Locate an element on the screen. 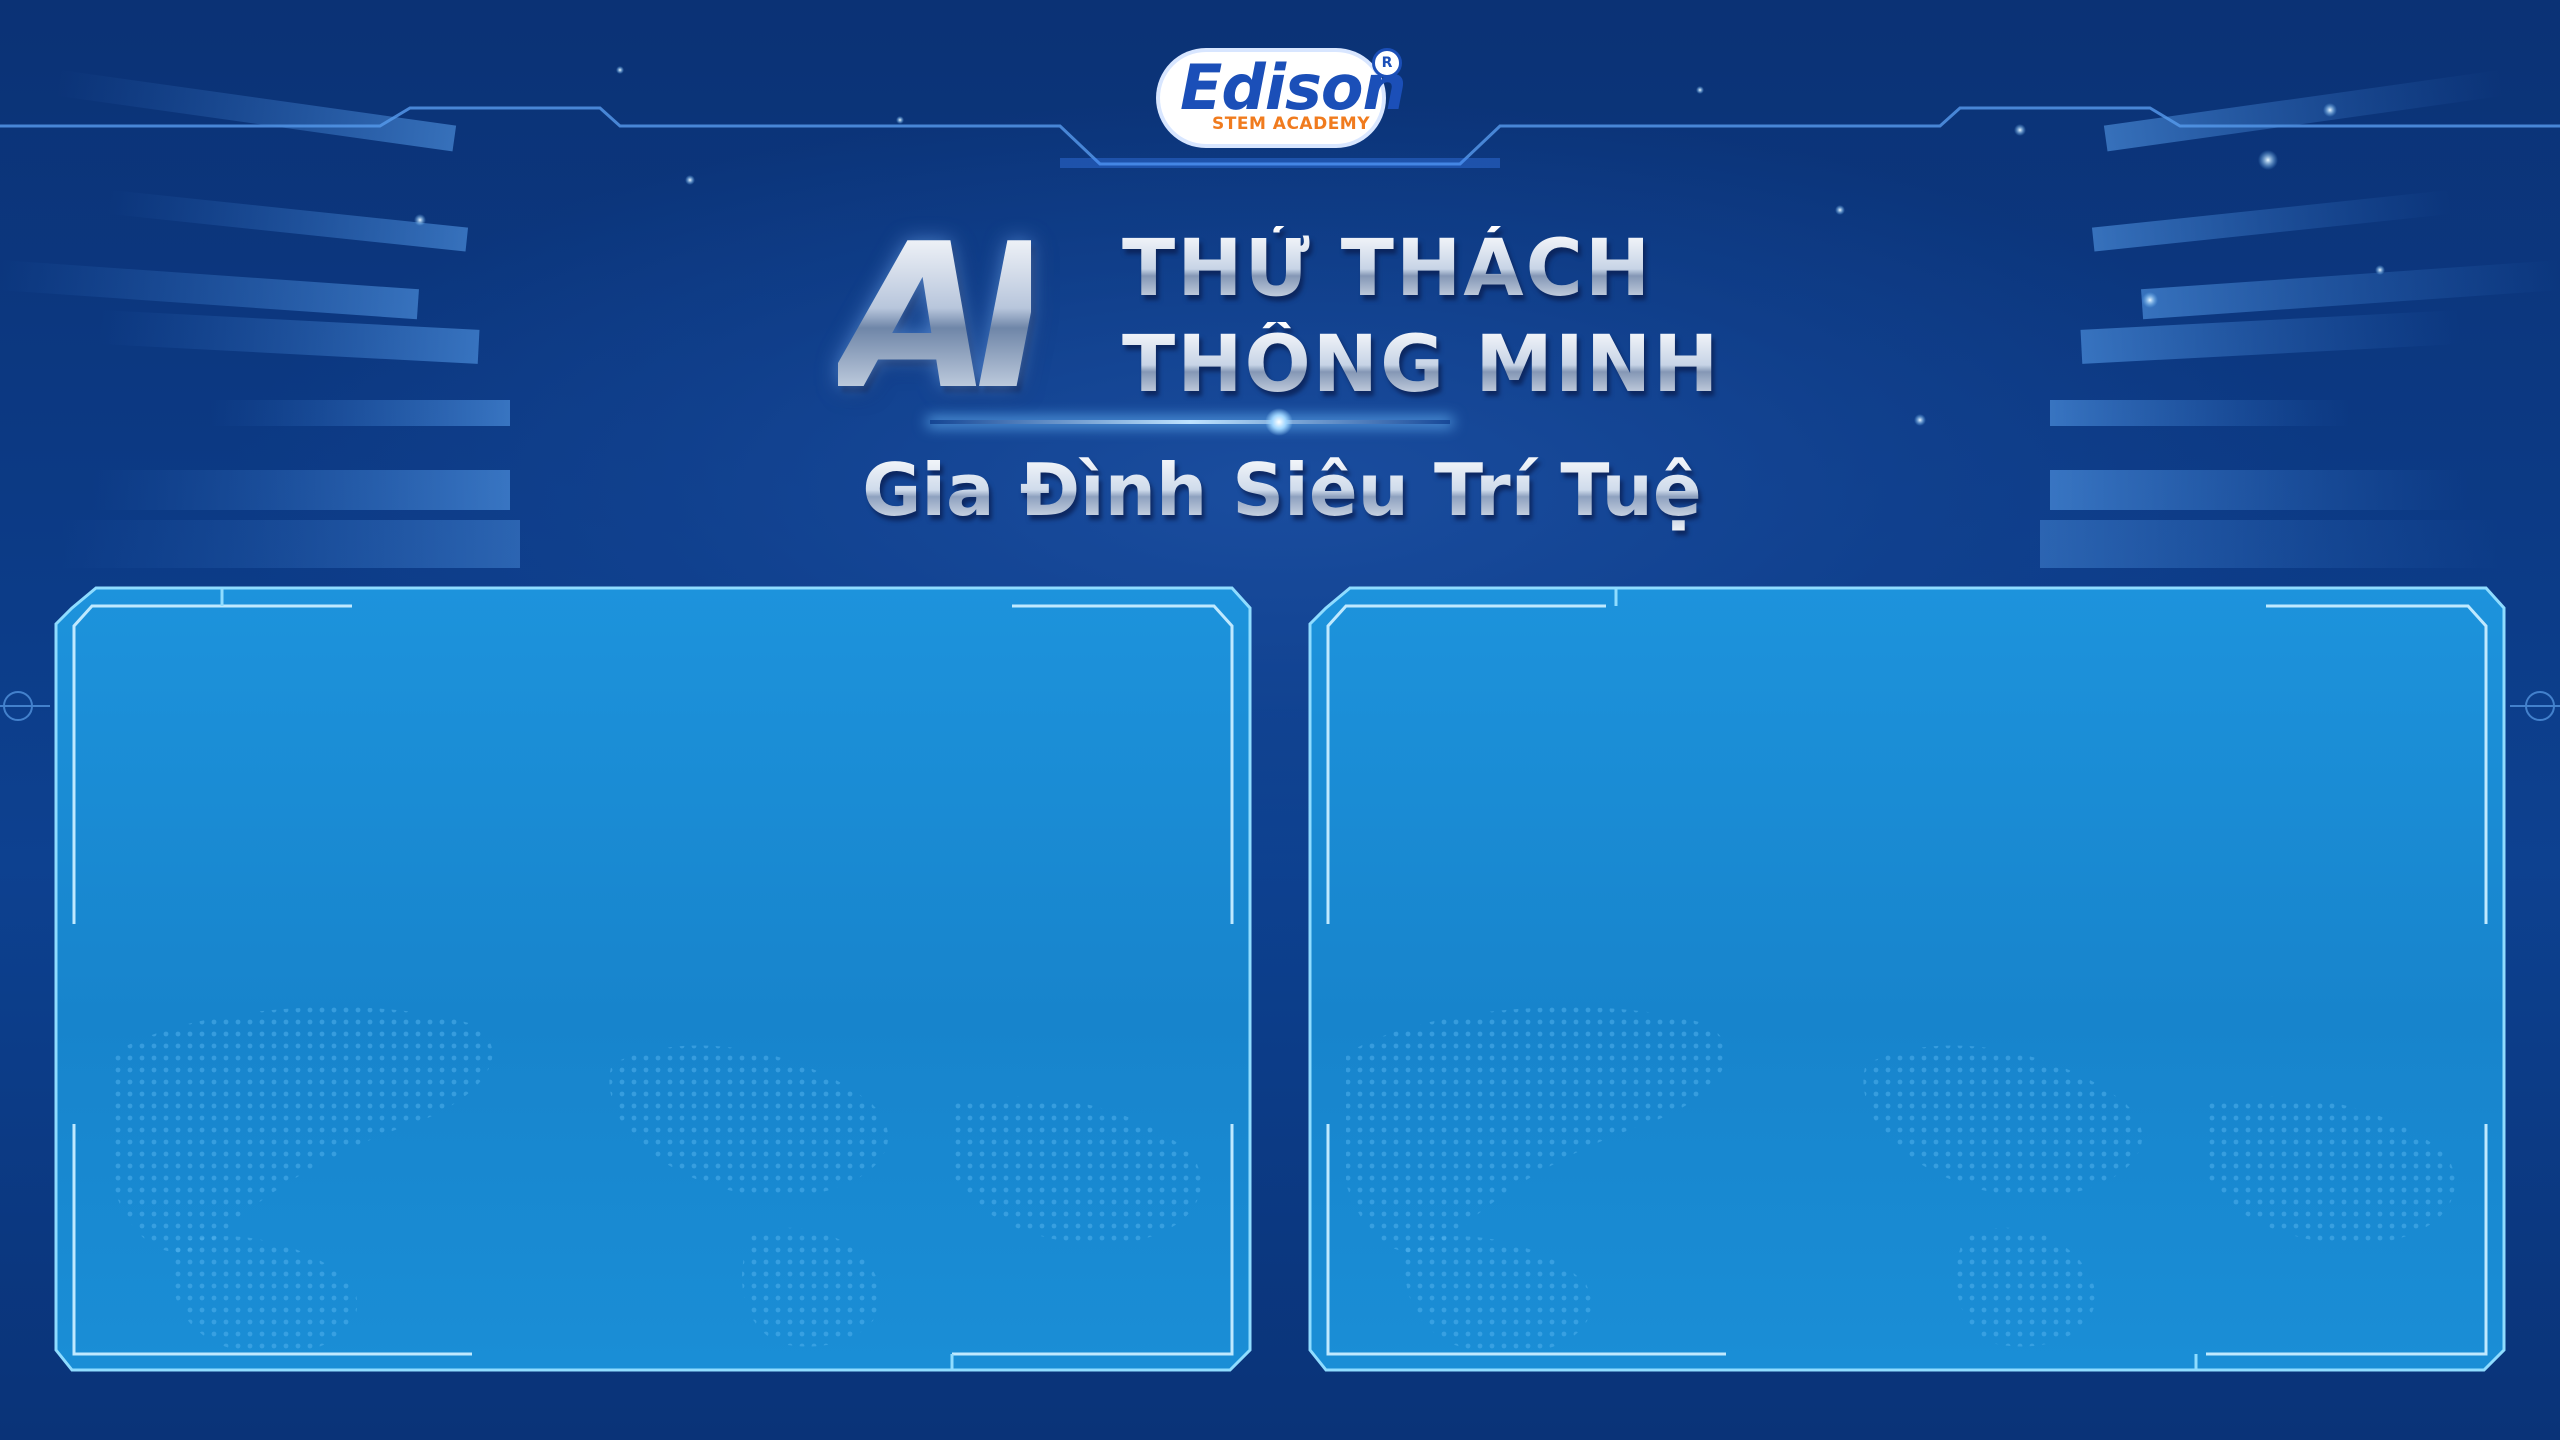 The width and height of the screenshot is (2560, 1440). edison-logo: Edison STEM ACADEMY R is located at coordinates (1283, 99).